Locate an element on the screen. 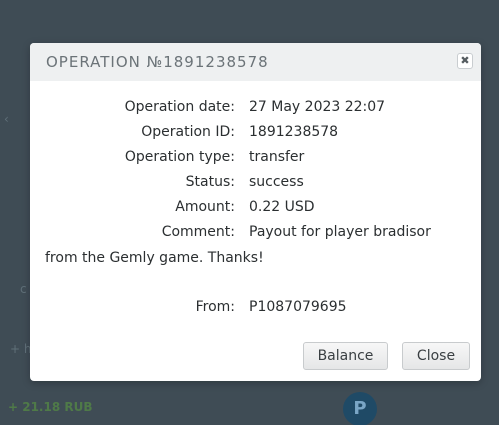 This screenshot has width=499, height=425. status-value: success is located at coordinates (276, 182).